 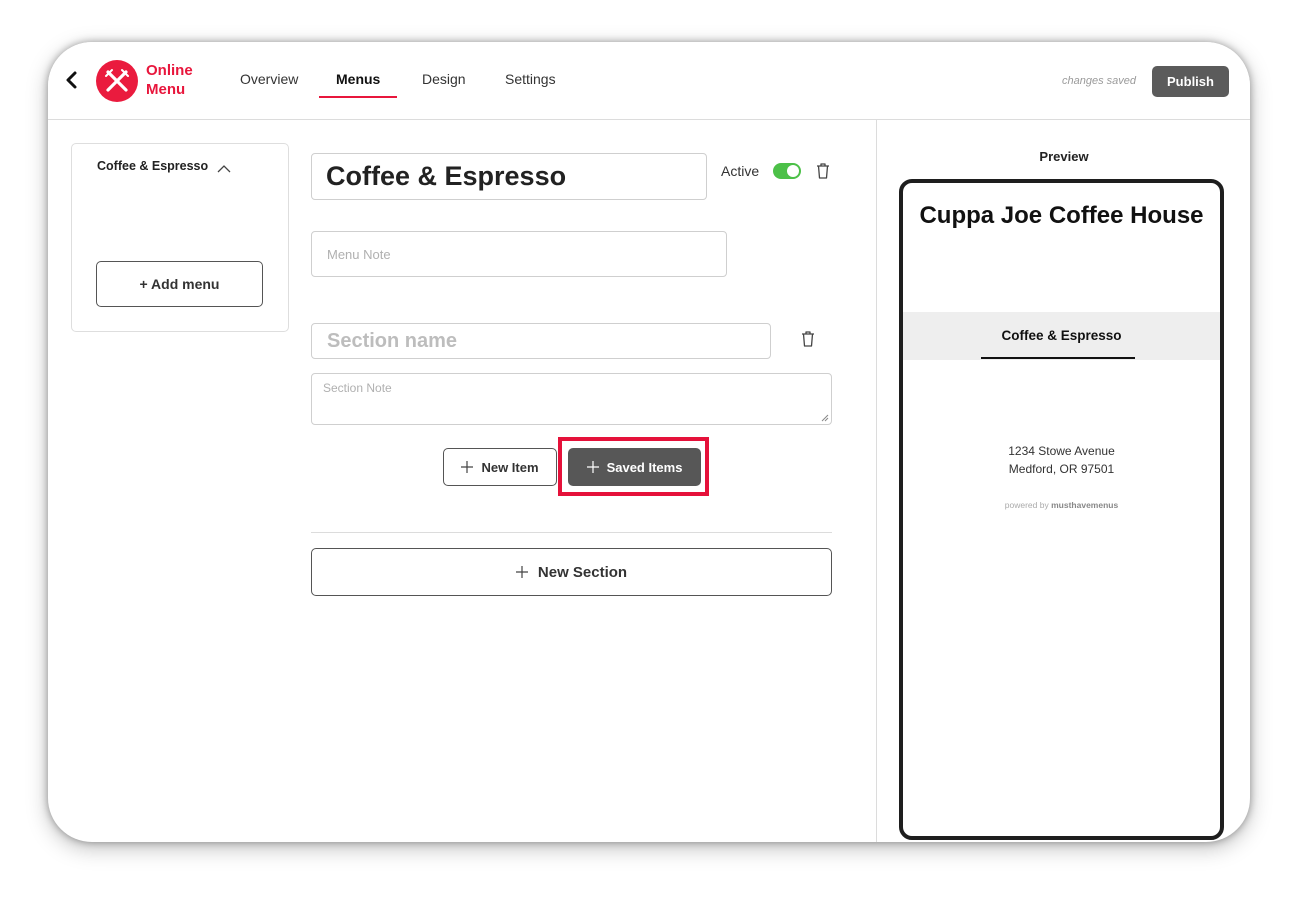 I want to click on powered-by: powered by musthavemenus, so click(x=1061, y=505).